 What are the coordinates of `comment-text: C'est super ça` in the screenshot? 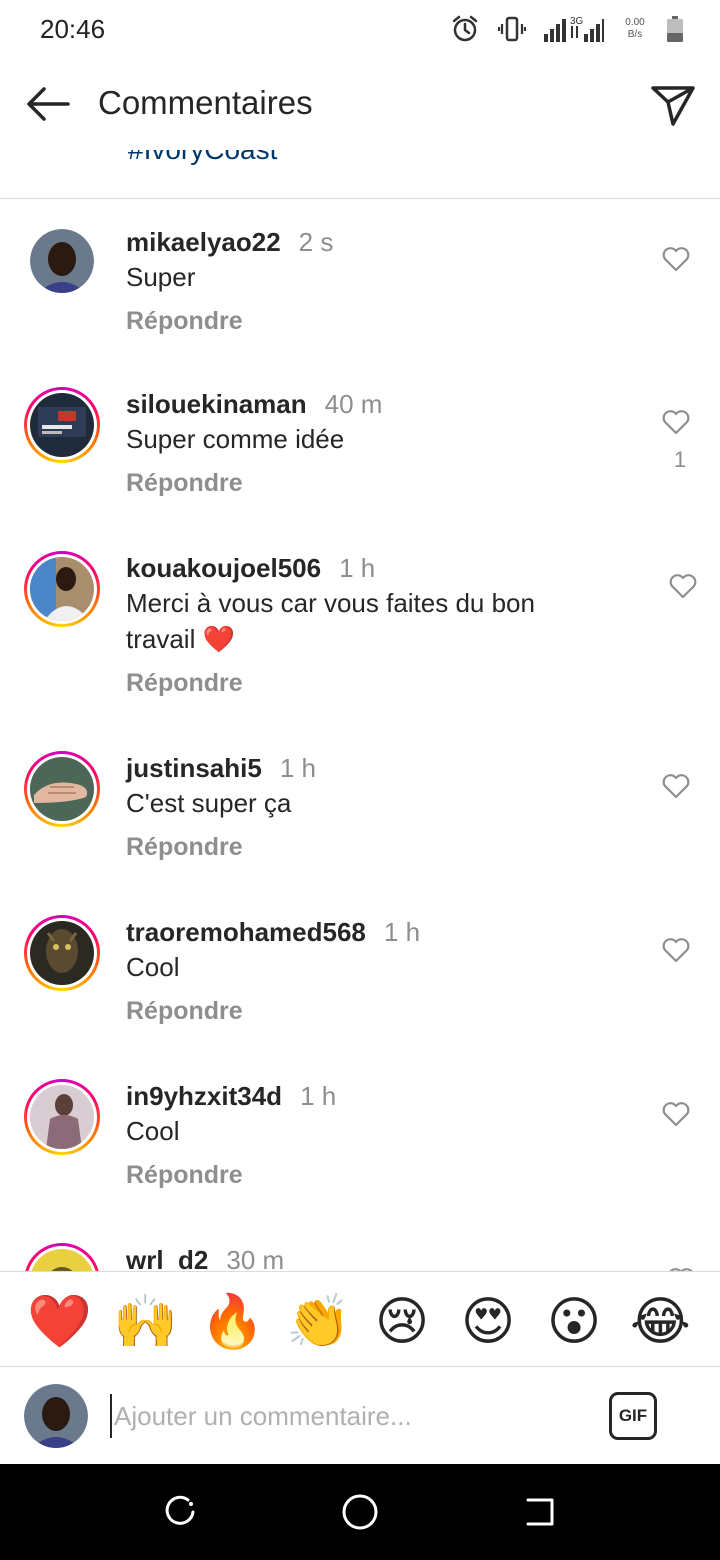 It's located at (209, 803).